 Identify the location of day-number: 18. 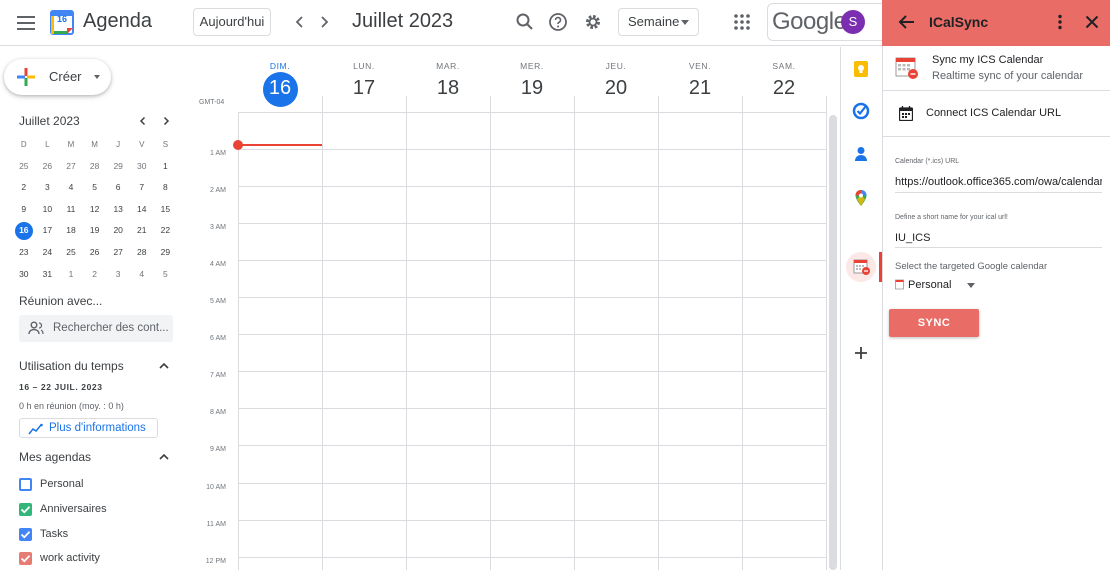
(448, 88).